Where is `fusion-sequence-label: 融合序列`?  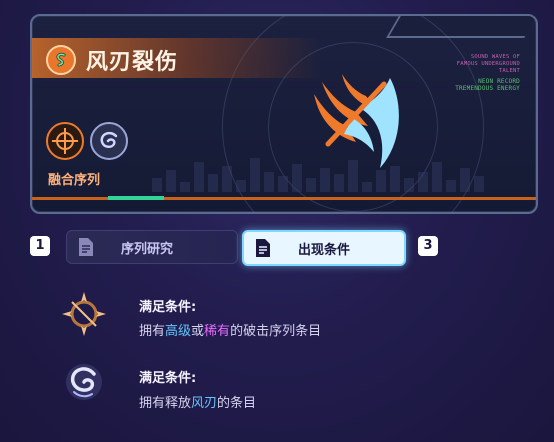 fusion-sequence-label: 融合序列 is located at coordinates (74, 180).